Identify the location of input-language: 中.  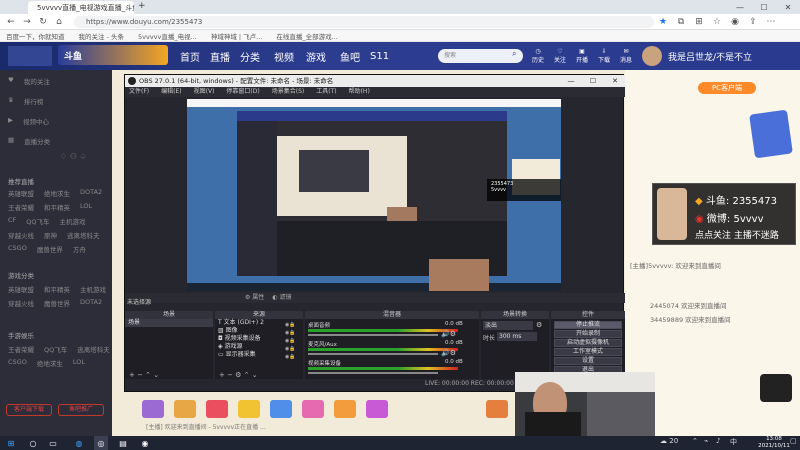
(733, 442).